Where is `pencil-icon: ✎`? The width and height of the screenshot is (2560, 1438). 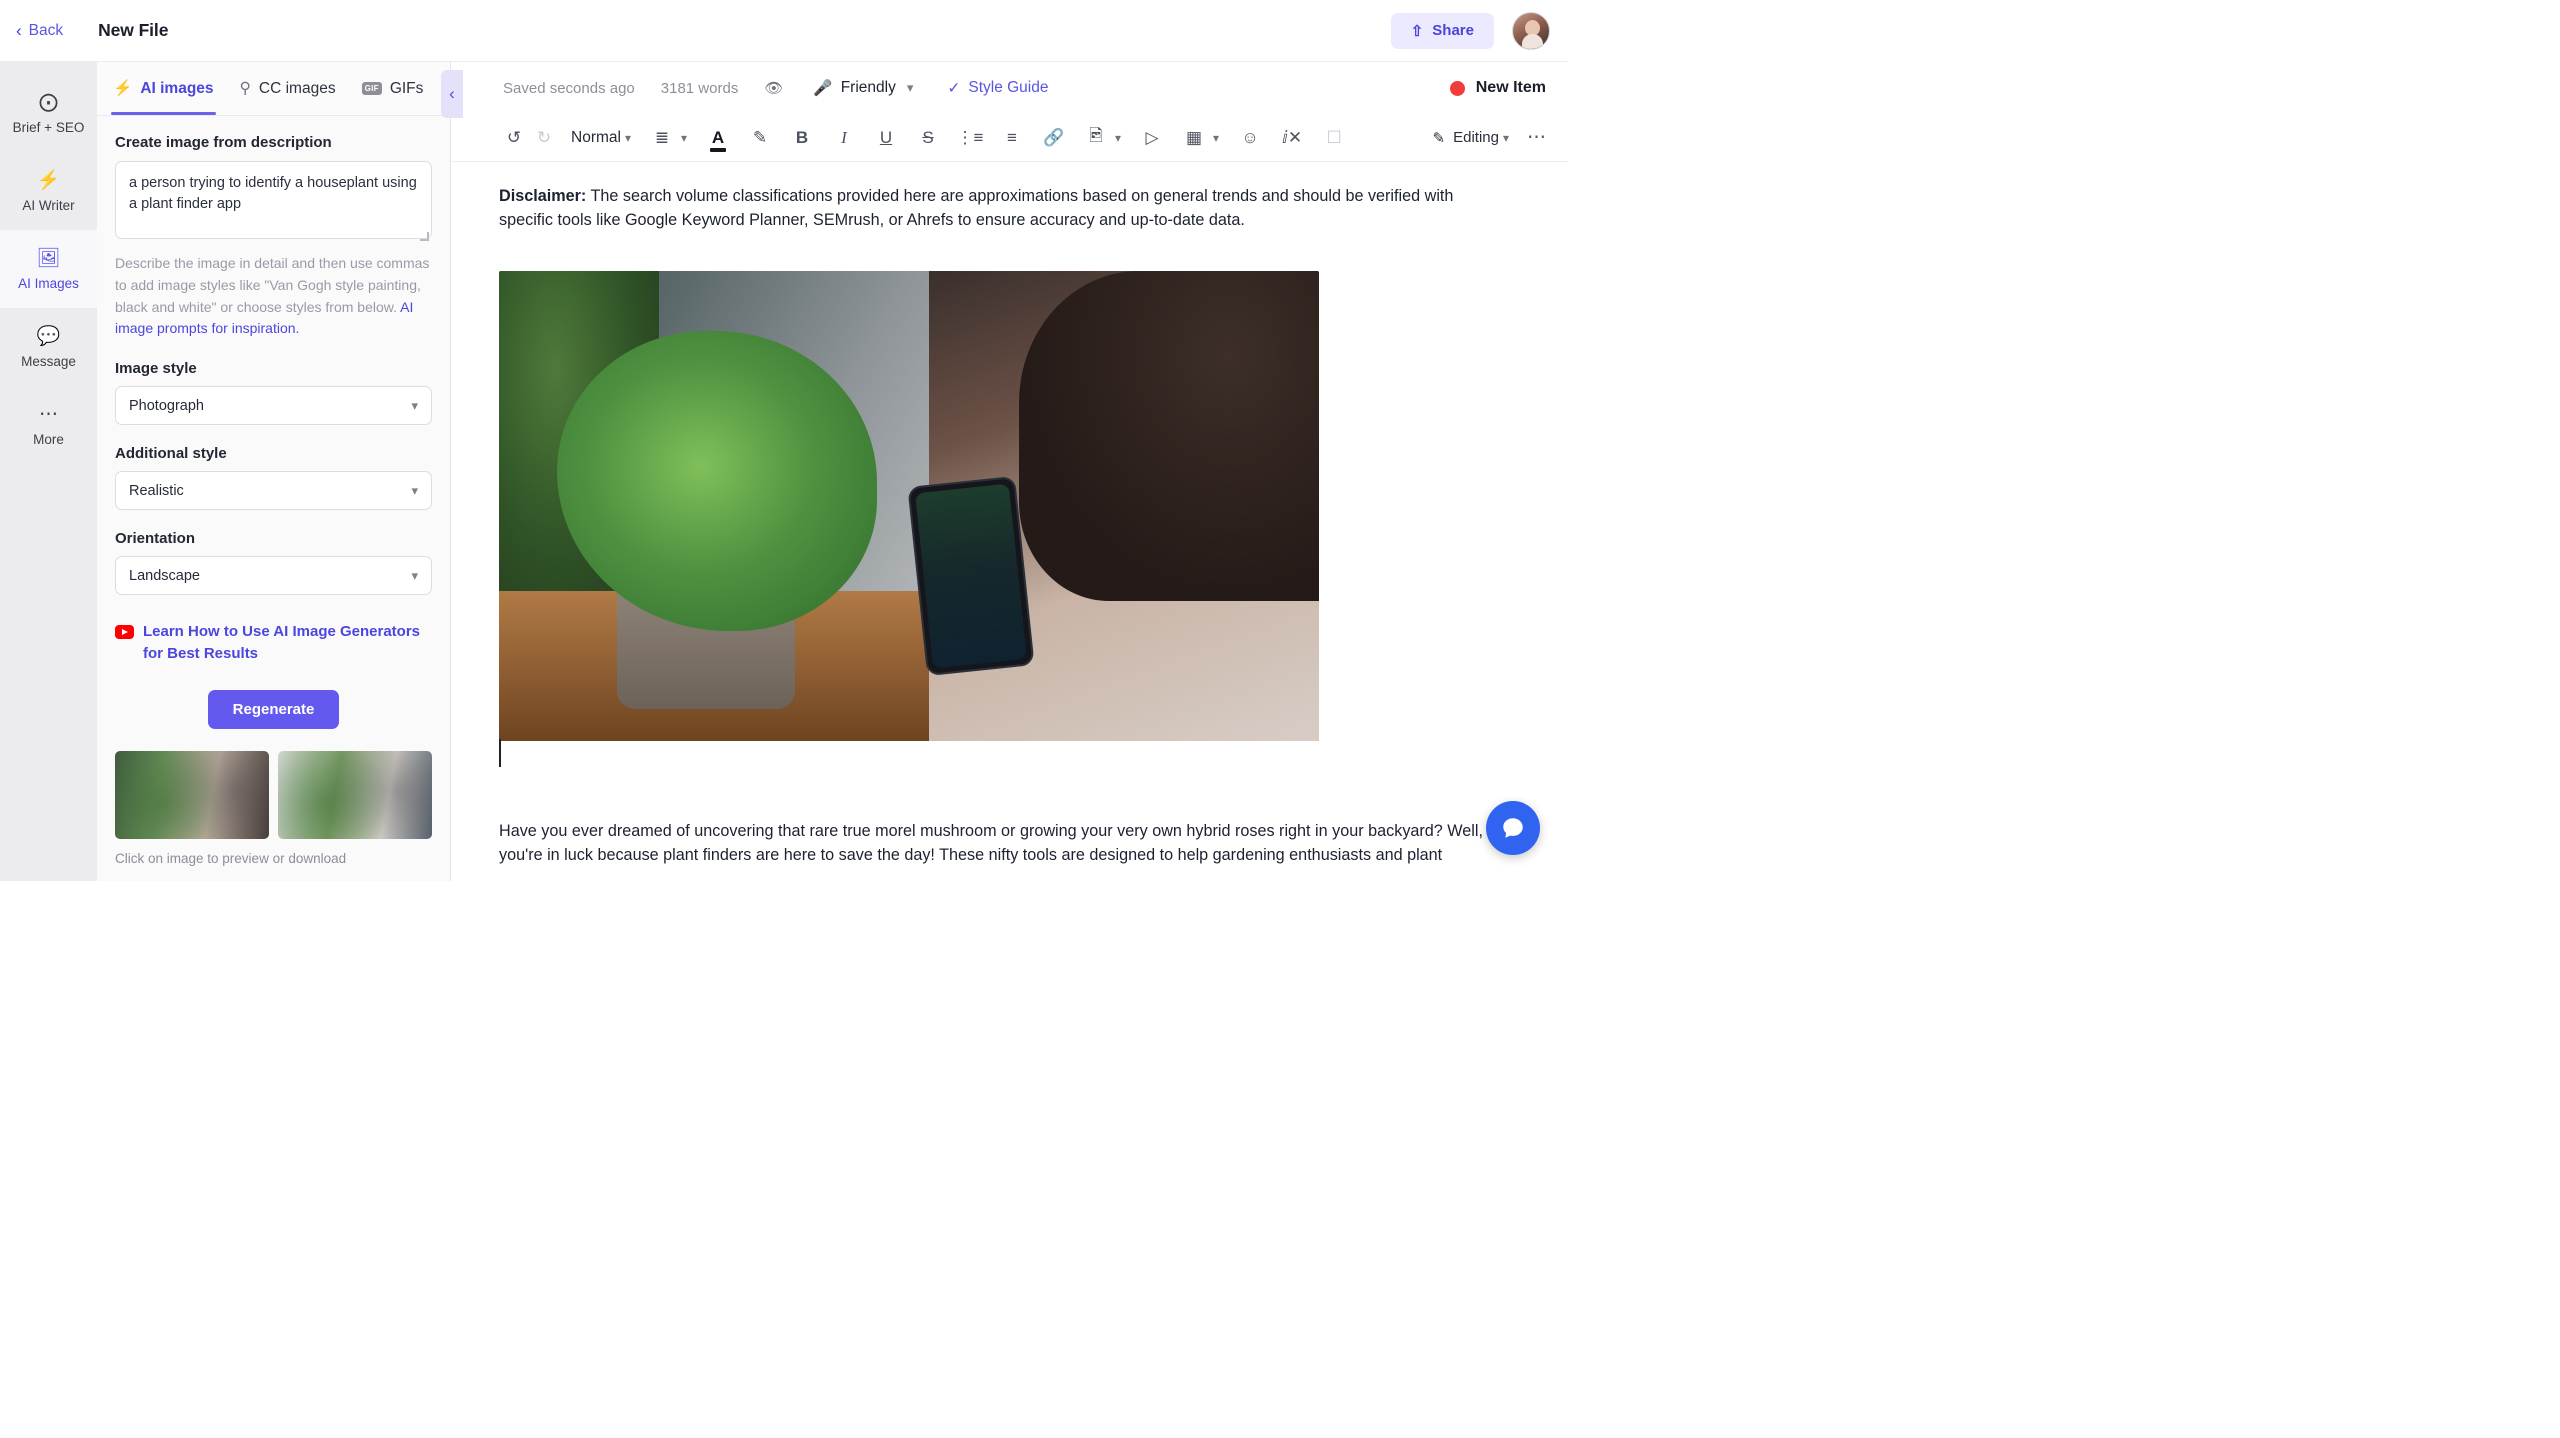 pencil-icon: ✎ is located at coordinates (1439, 138).